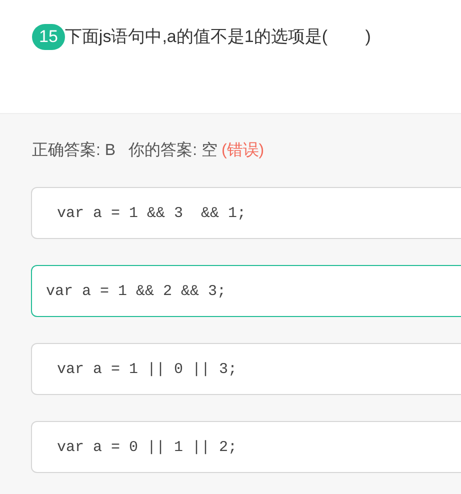 The image size is (461, 494). I want to click on correct-answer-label: 正确答案: B, so click(74, 150).